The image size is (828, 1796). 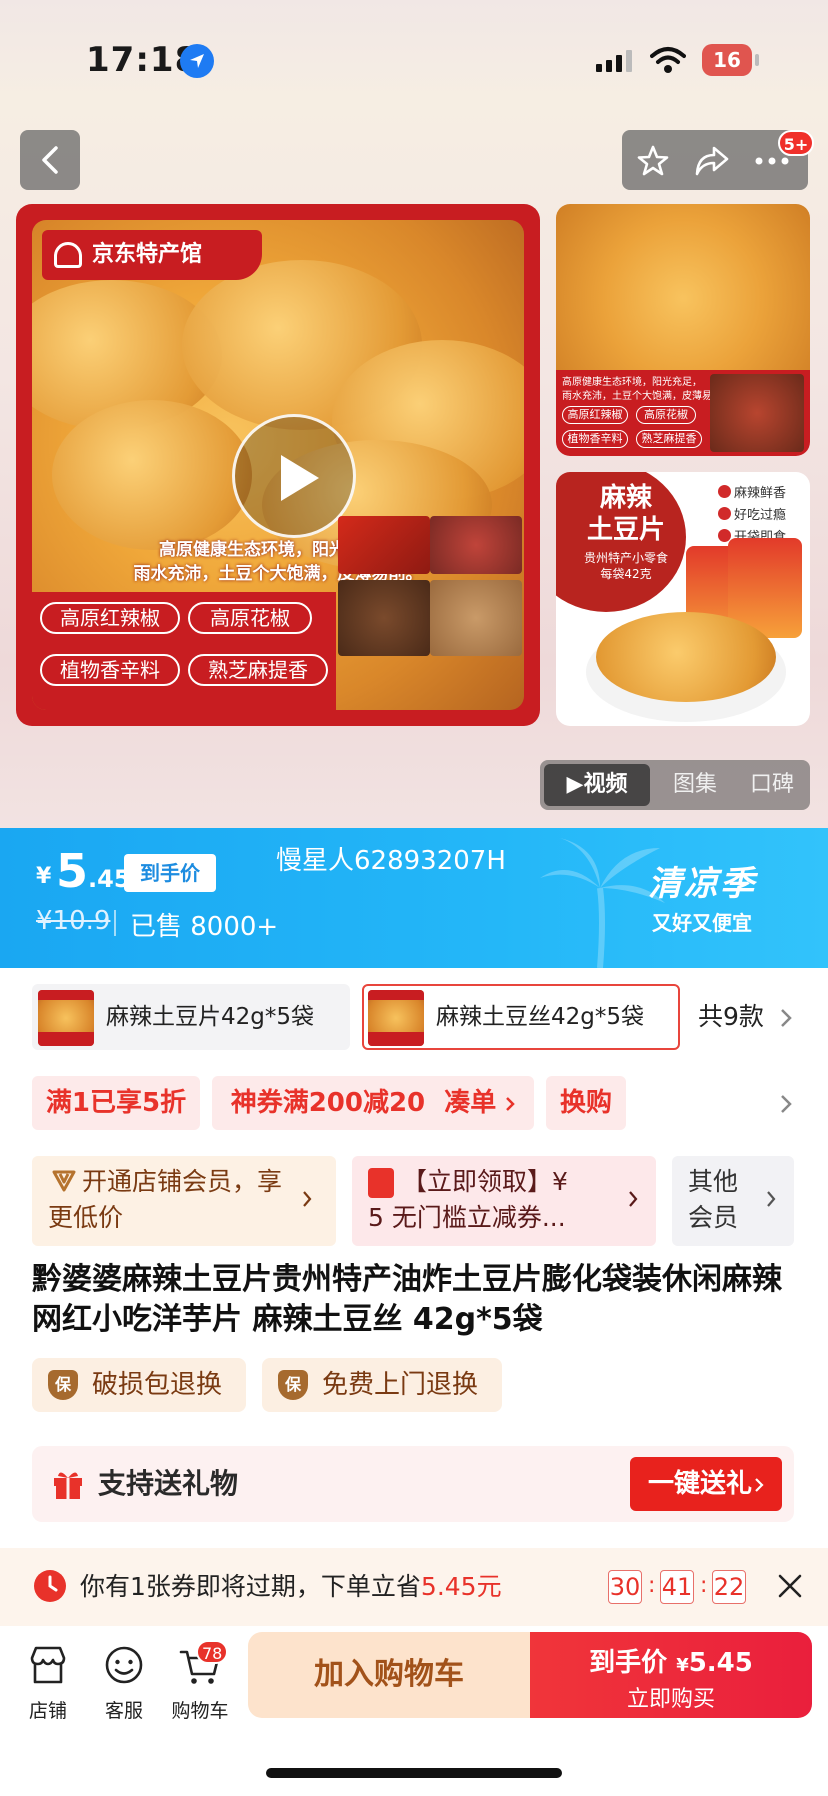 I want to click on countdown-hours: 30, so click(x=625, y=1587).